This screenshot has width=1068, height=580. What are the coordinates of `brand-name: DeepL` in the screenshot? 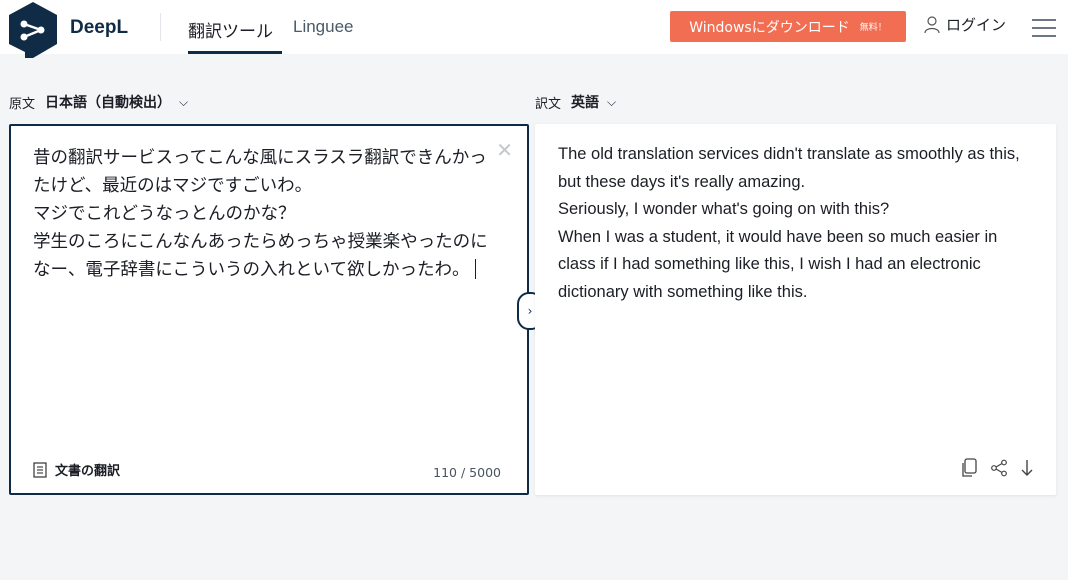 It's located at (99, 28).